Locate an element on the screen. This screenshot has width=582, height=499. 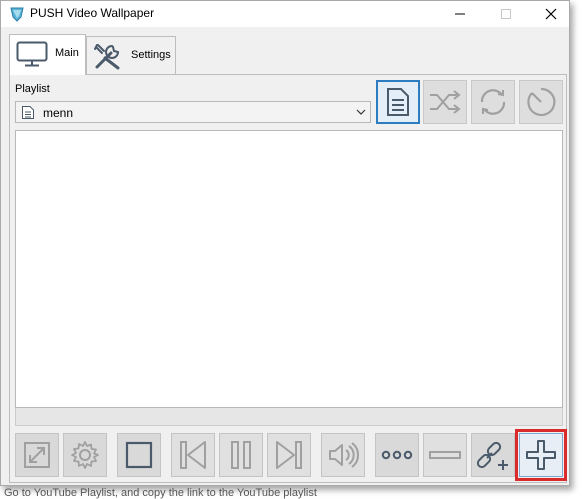
tools-icon is located at coordinates (107, 57).